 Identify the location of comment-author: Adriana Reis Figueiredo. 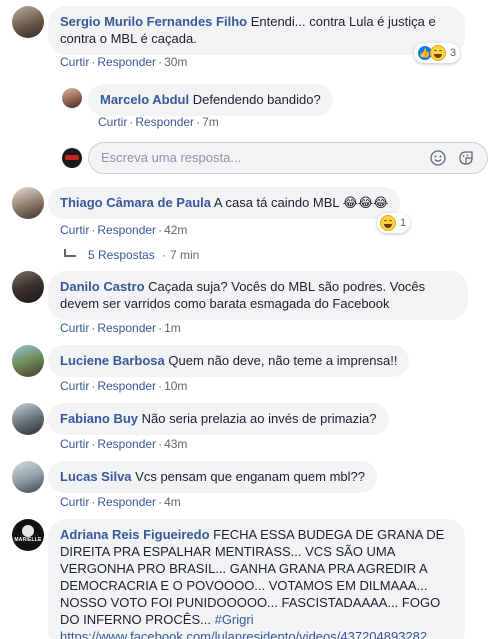
(135, 534).